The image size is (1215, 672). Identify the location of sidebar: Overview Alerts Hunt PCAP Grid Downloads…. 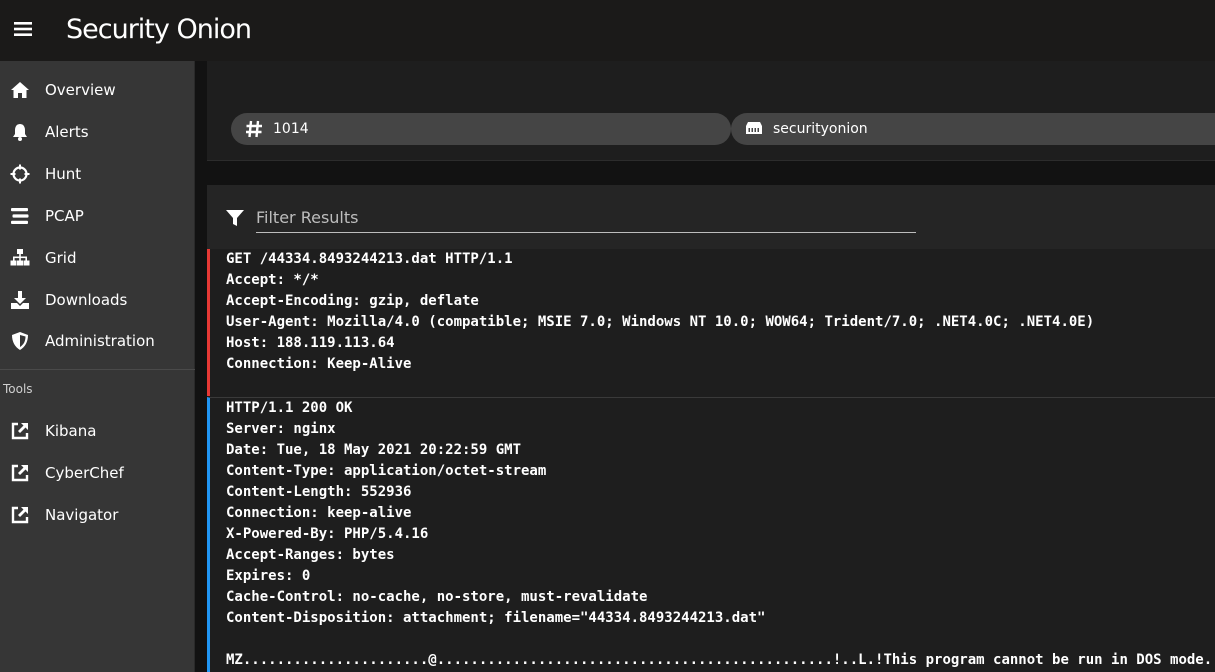
(97, 366).